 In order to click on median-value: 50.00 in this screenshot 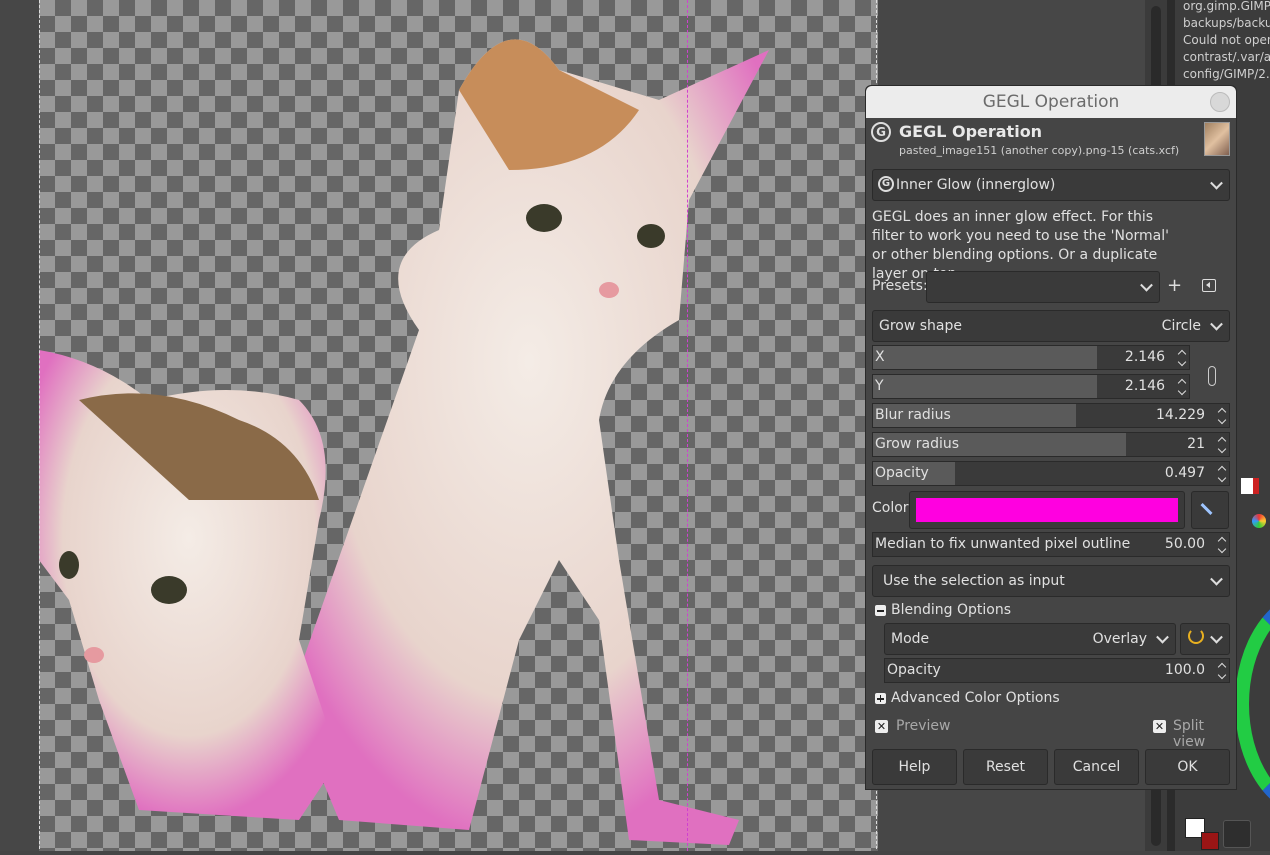, I will do `click(1184, 544)`.